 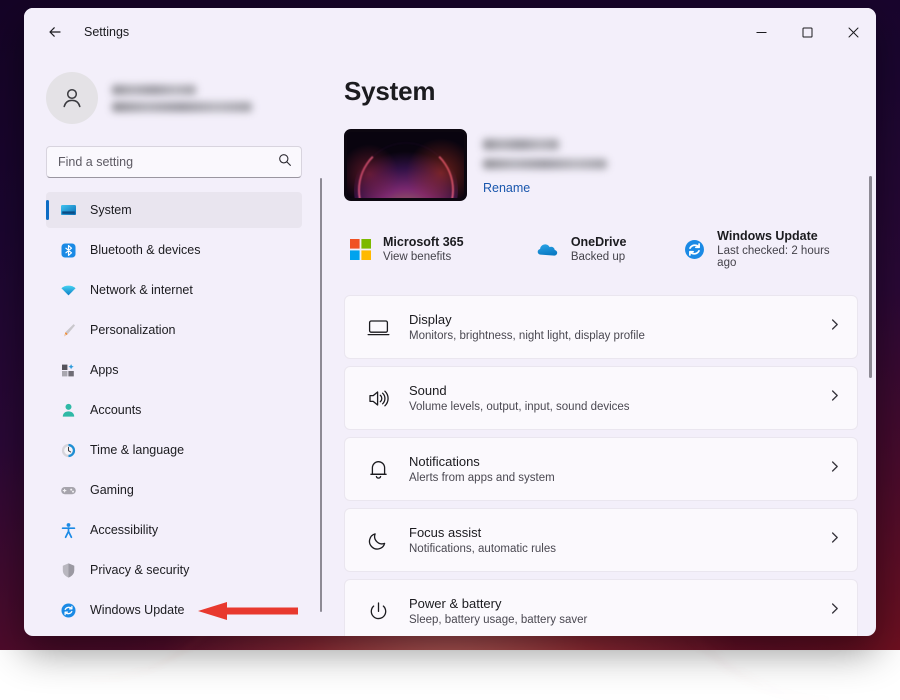 I want to click on sidebar-item-label: Network & internet, so click(x=141, y=290).